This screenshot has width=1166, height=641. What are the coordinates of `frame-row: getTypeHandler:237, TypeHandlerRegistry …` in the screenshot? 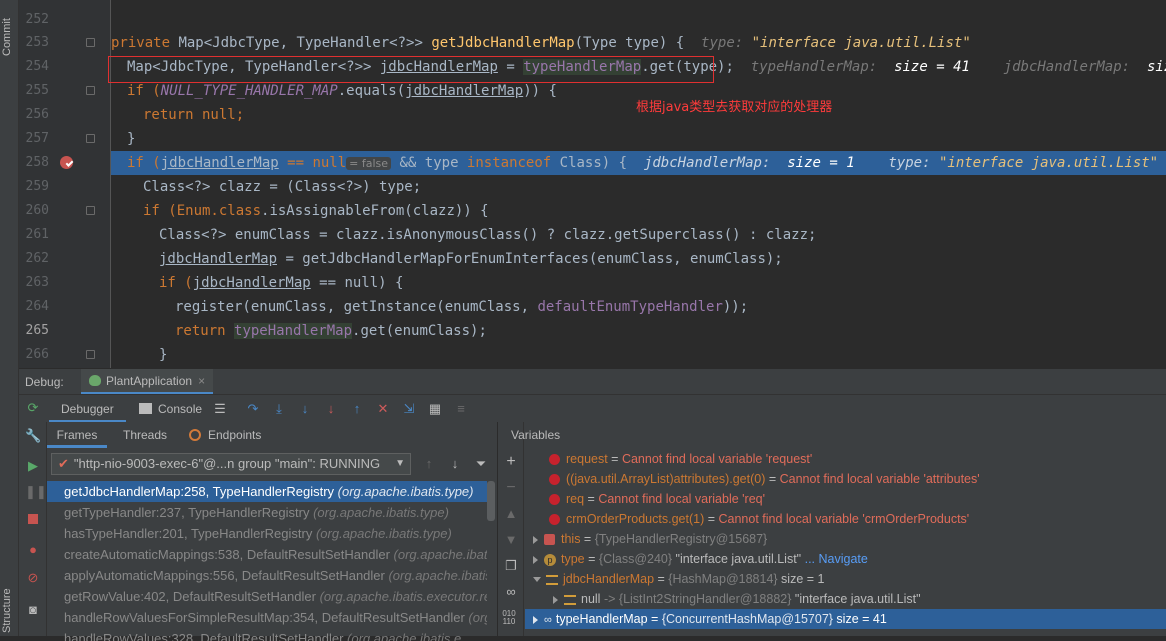 It's located at (267, 512).